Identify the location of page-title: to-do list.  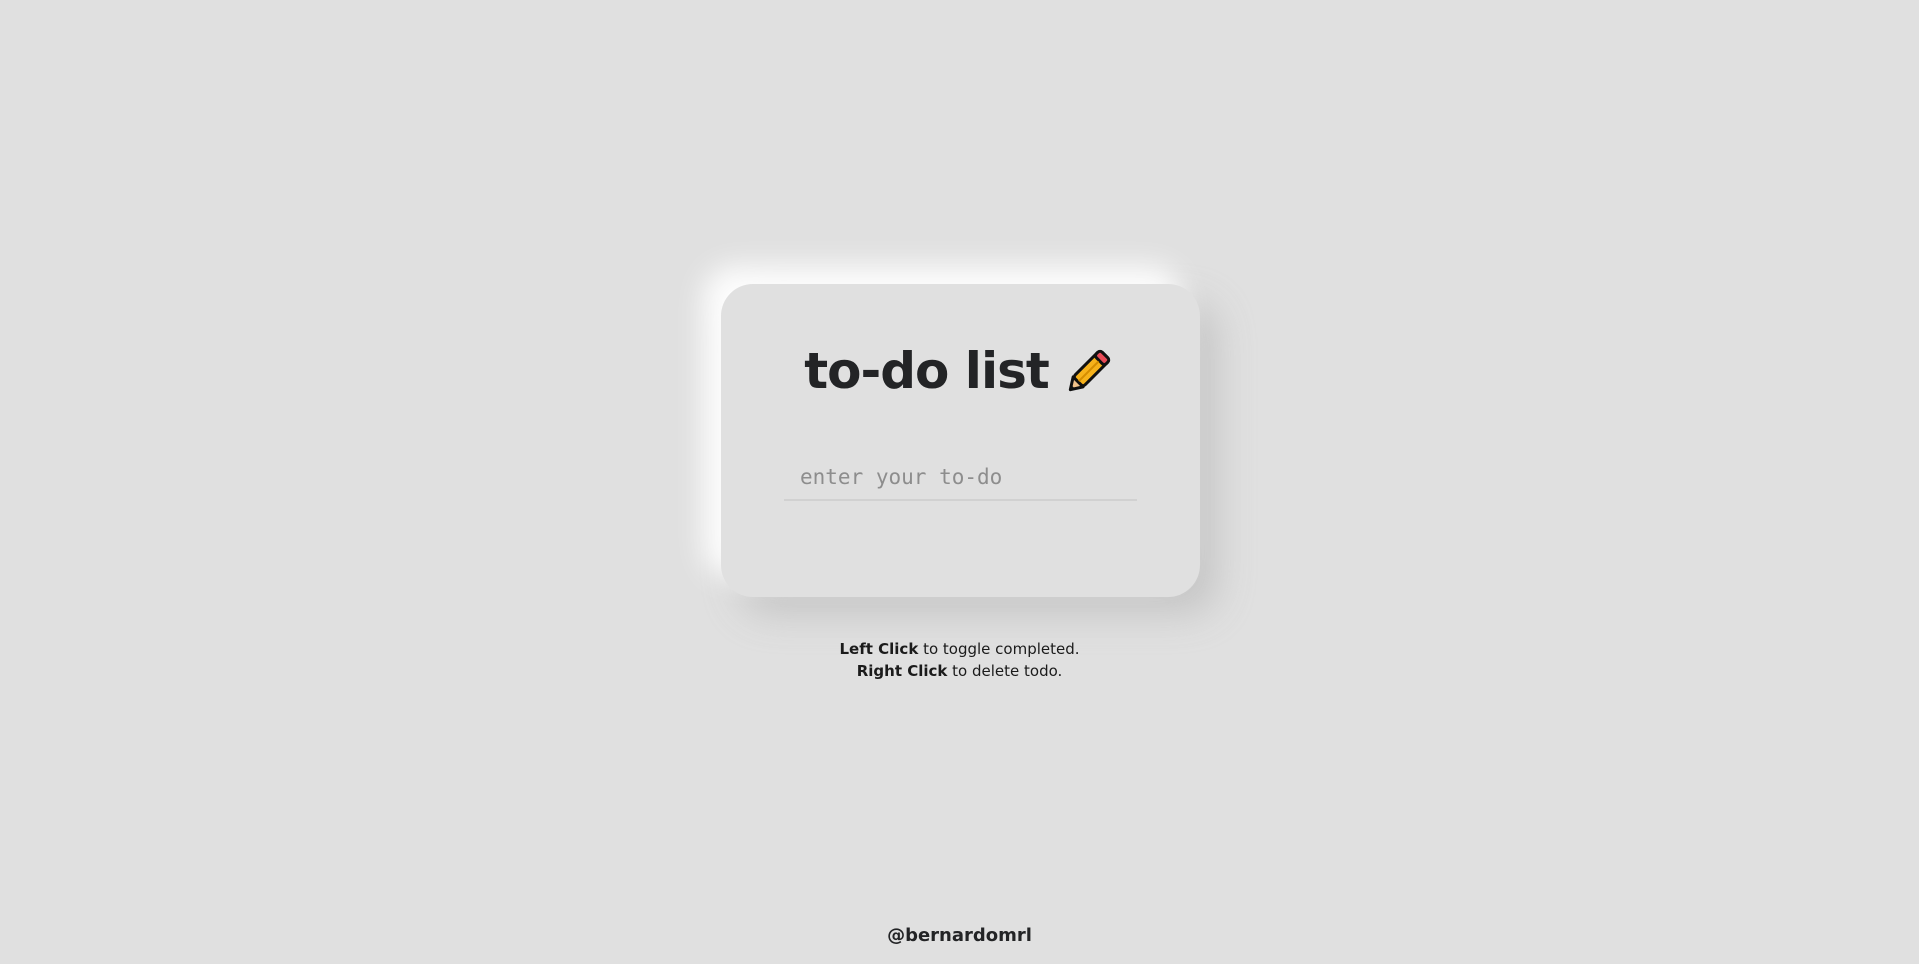
(926, 371).